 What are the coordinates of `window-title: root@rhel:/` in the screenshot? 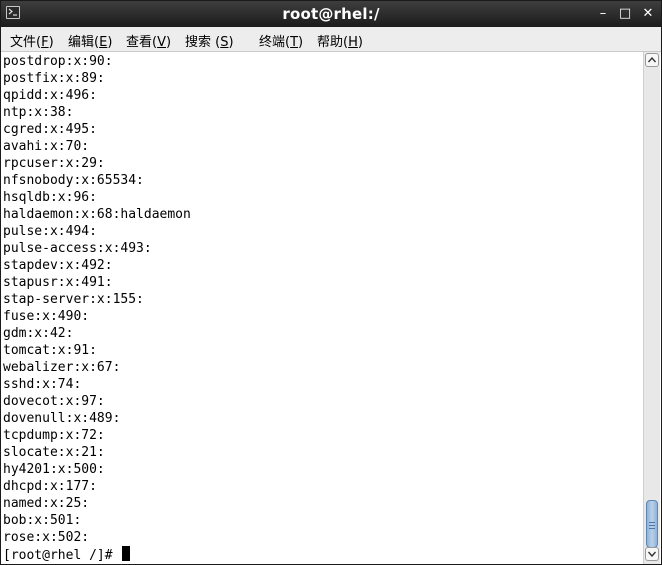 It's located at (331, 14).